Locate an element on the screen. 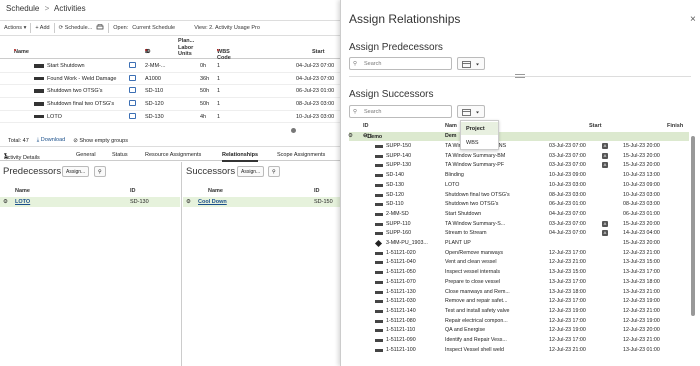 The height and width of the screenshot is (366, 700). successors-view-button is located at coordinates (471, 111).